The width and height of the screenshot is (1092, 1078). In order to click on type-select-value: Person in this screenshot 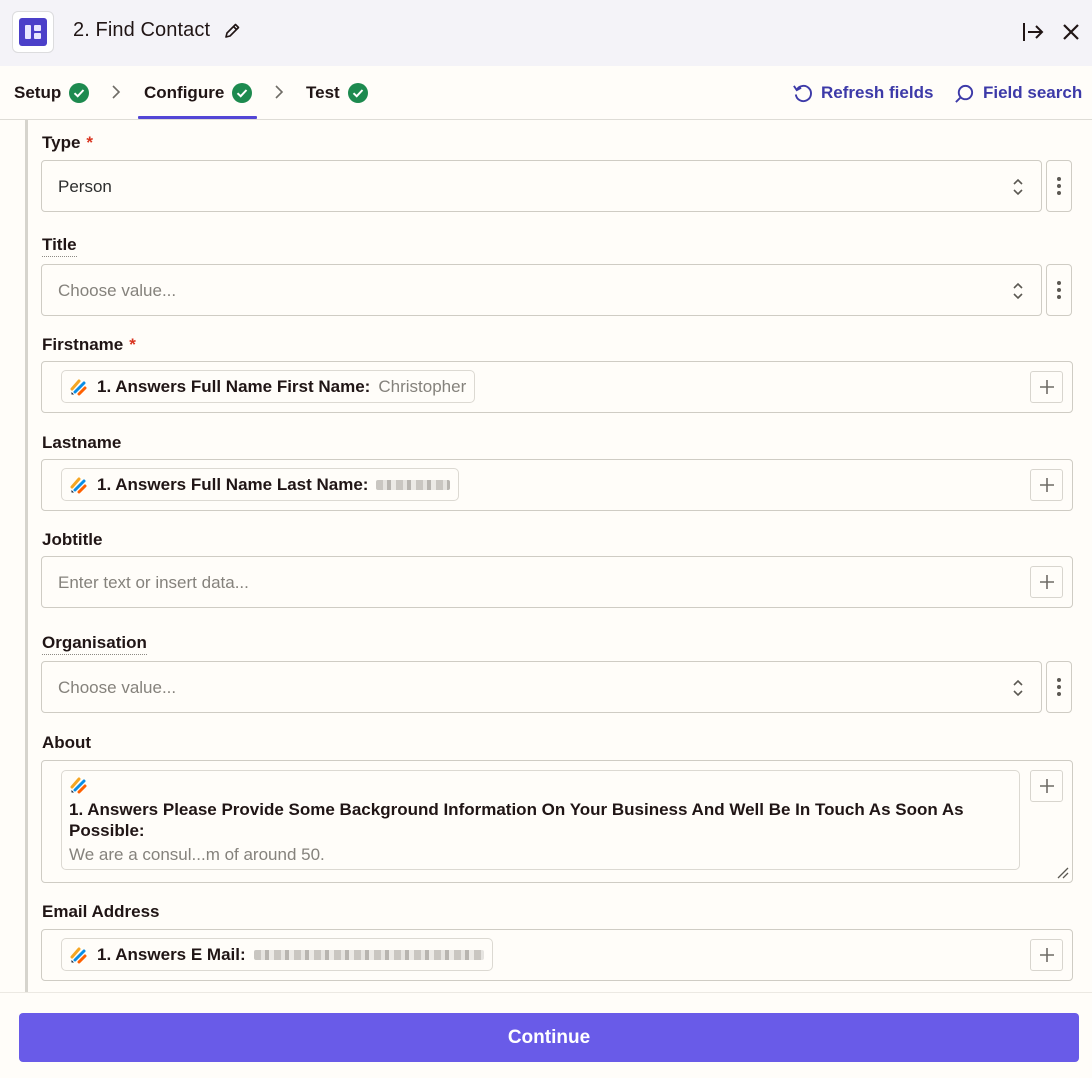, I will do `click(85, 186)`.